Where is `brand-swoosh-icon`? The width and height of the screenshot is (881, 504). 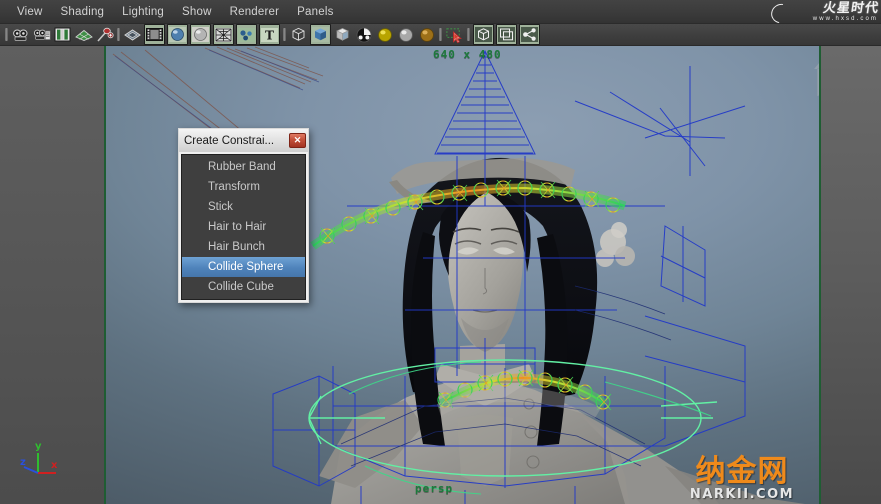
brand-swoosh-icon is located at coordinates (782, 12).